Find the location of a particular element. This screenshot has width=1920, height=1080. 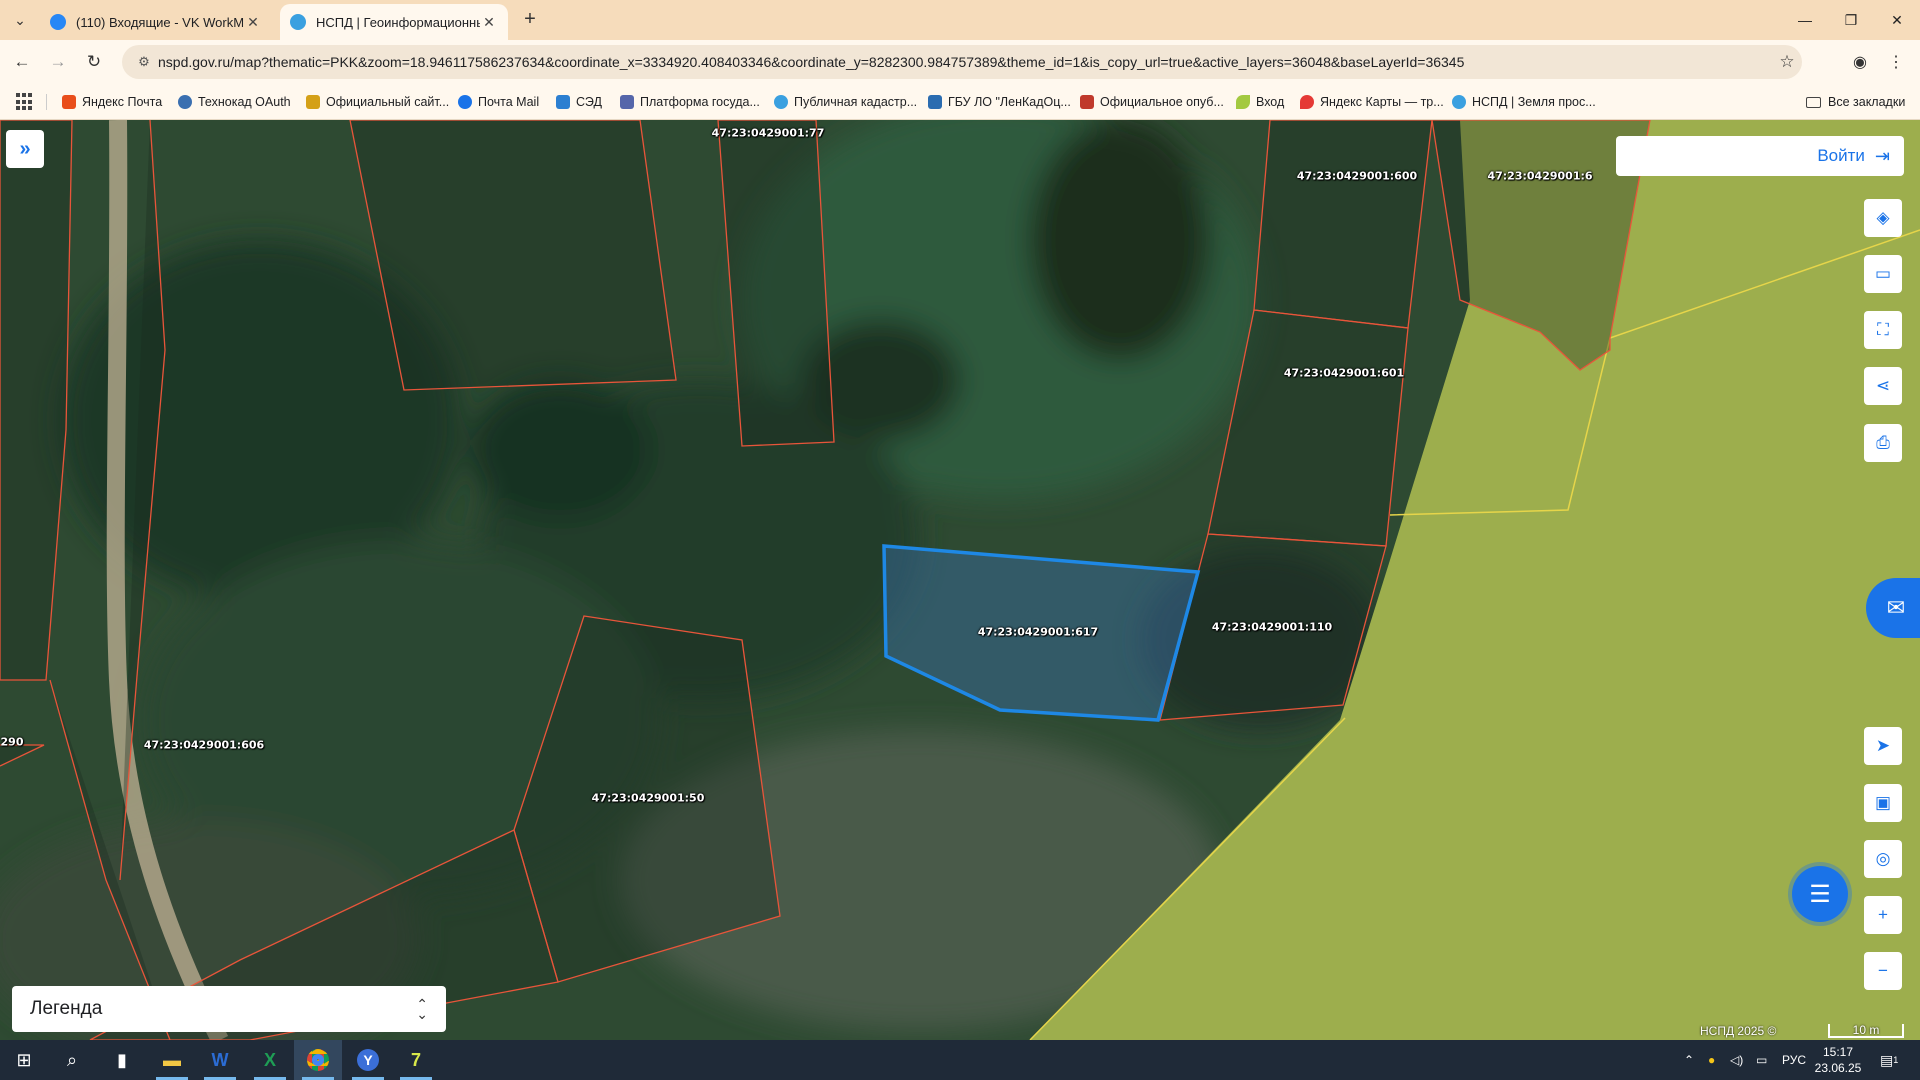

minimize-button: — is located at coordinates (1805, 20).